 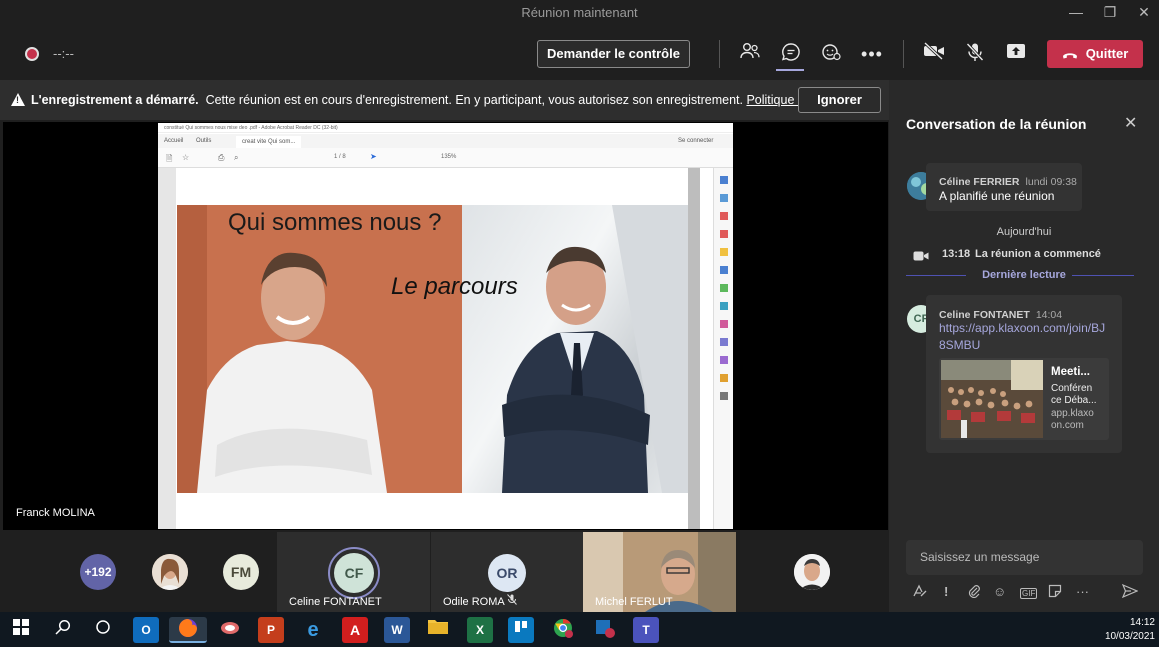 I want to click on system-clock: 14:12 10/03/2021, so click(x=1130, y=630).